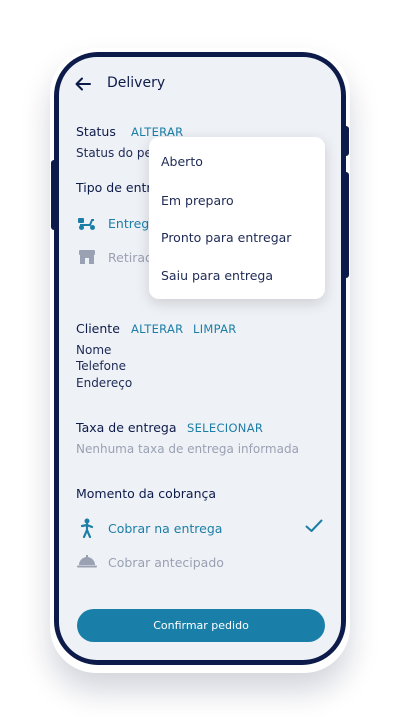  I want to click on side-button-left, so click(54, 195).